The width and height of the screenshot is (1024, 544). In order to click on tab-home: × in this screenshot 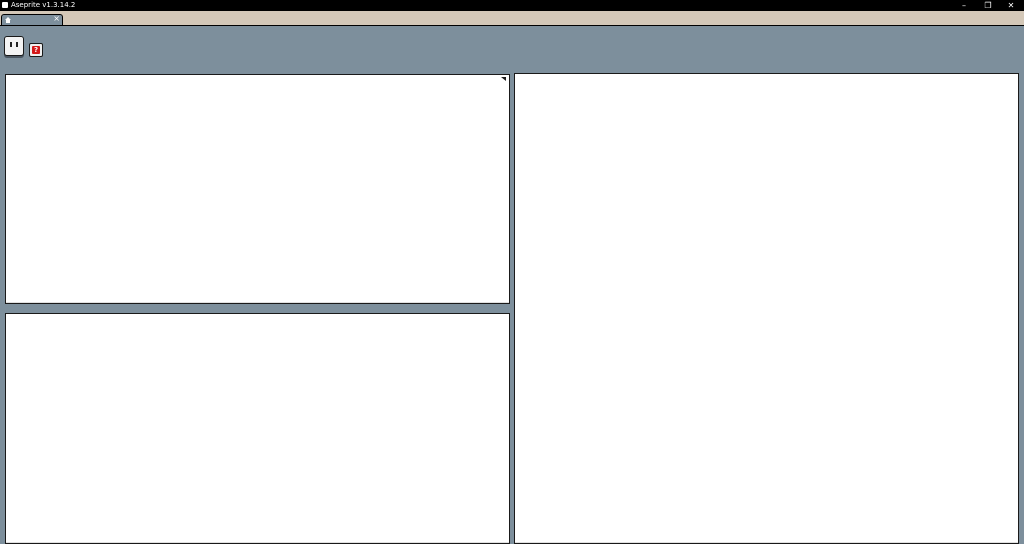, I will do `click(32, 19)`.